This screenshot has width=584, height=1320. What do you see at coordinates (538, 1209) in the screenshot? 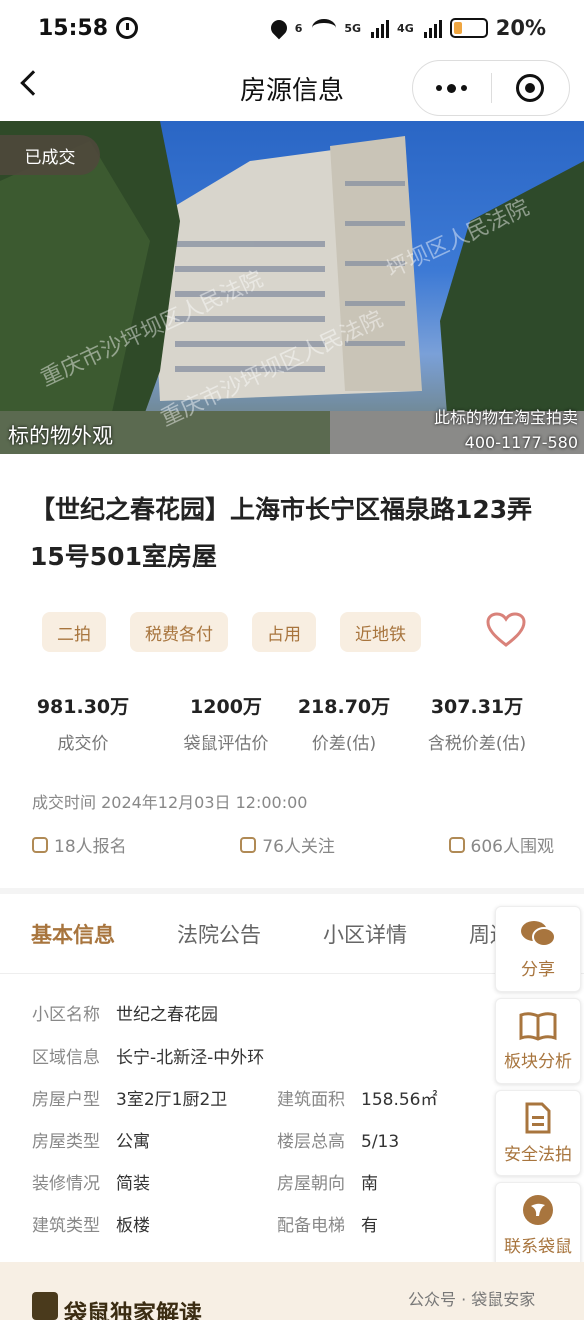
I see `kangaroo-logo-icon` at bounding box center [538, 1209].